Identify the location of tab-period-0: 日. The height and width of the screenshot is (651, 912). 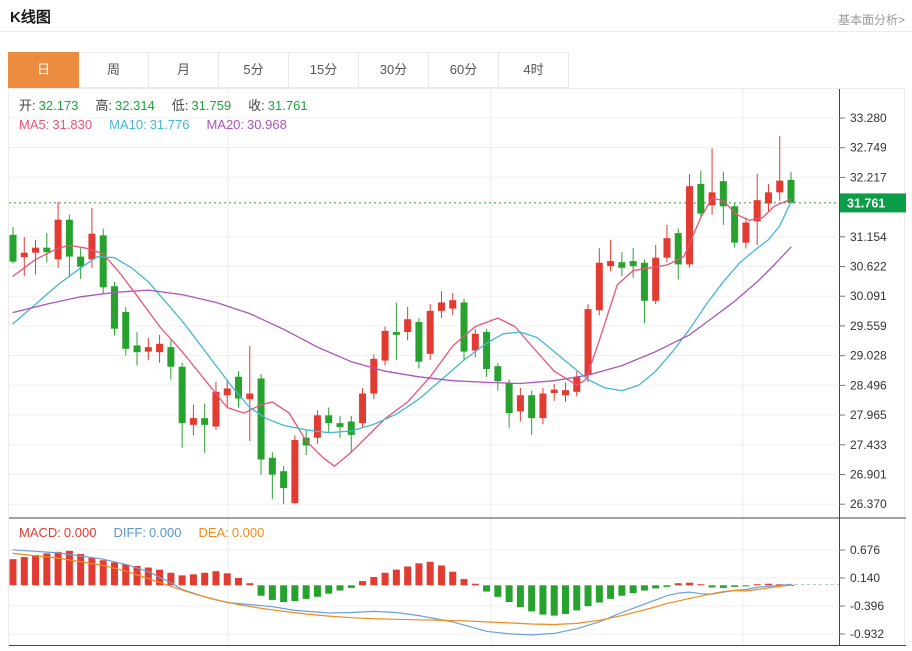
(43, 70).